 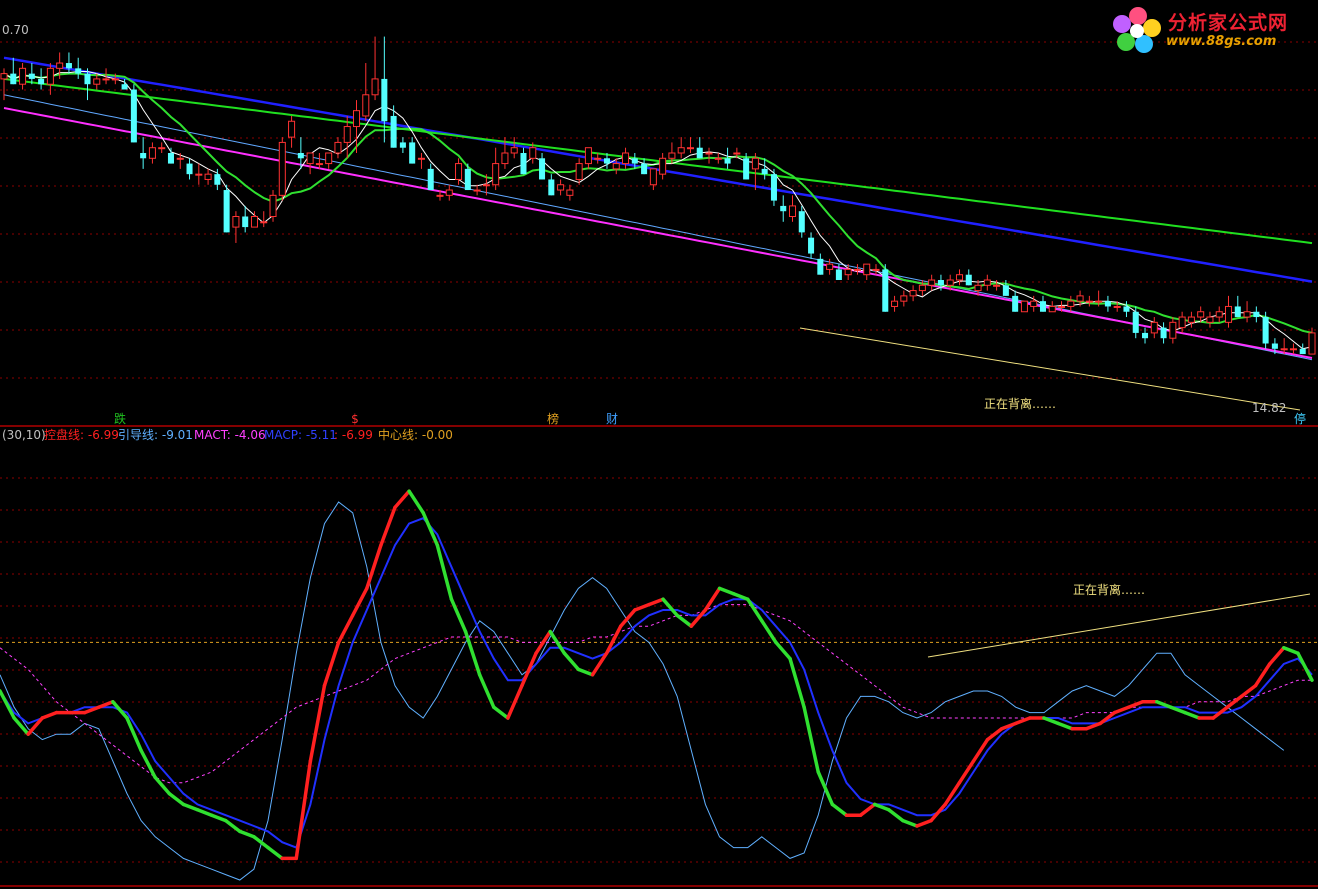 What do you see at coordinates (1221, 41) in the screenshot?
I see `logo-url: www.88gs.com` at bounding box center [1221, 41].